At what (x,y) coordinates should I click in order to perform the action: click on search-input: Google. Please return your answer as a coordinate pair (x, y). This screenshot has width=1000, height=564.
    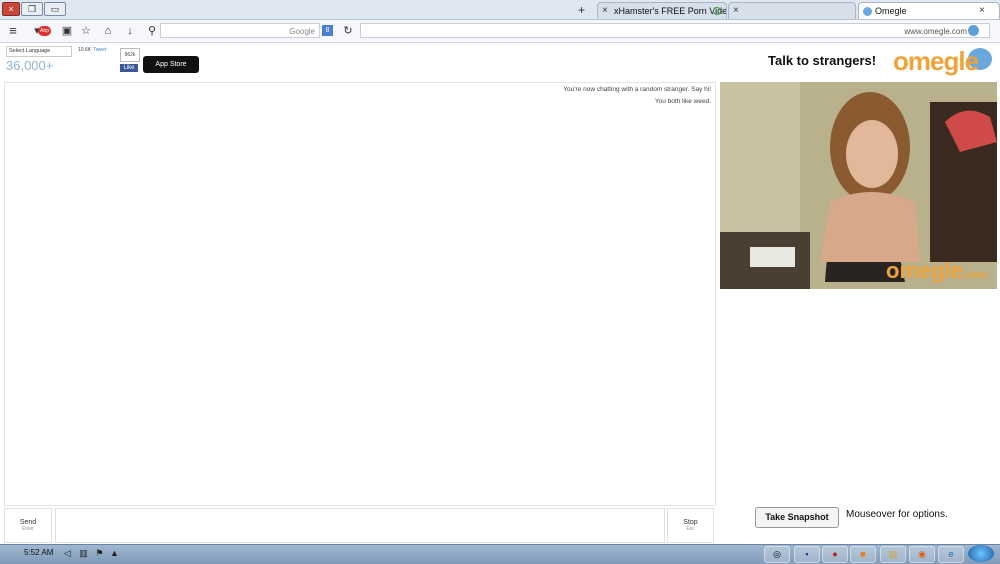
    Looking at the image, I should click on (240, 30).